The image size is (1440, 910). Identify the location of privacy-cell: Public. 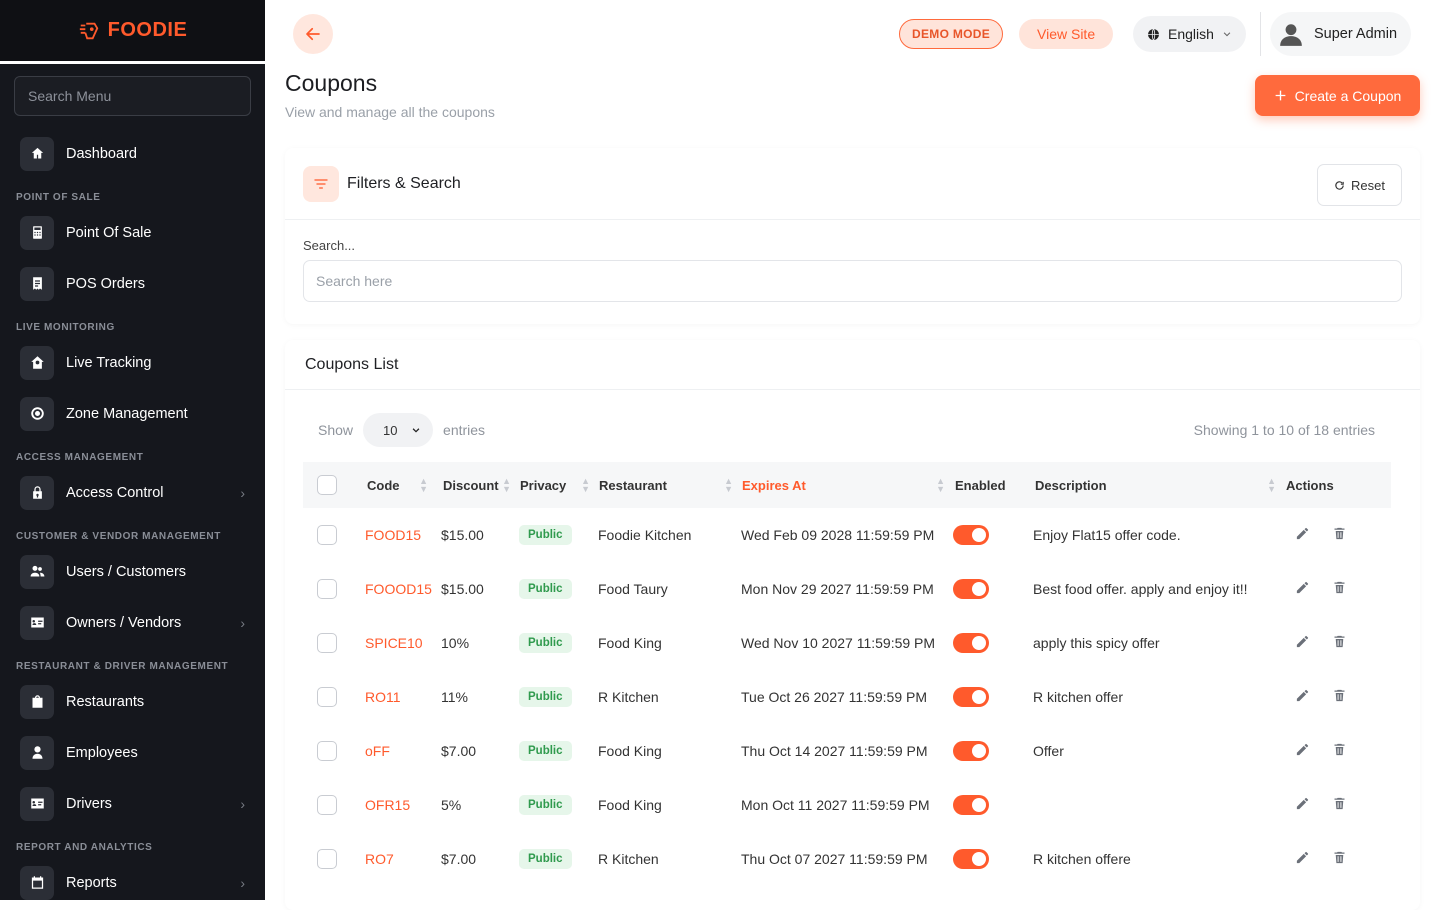
(558, 535).